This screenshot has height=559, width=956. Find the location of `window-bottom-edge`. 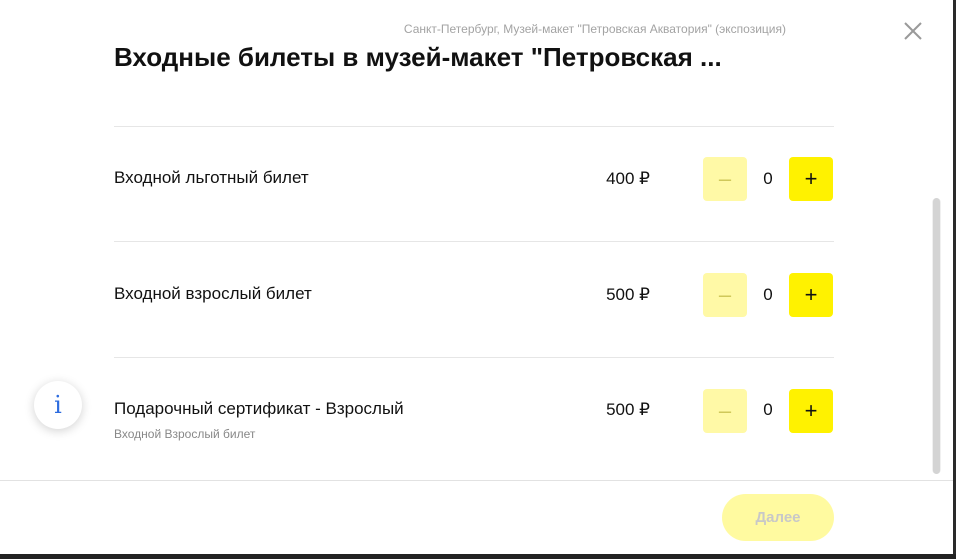

window-bottom-edge is located at coordinates (478, 556).